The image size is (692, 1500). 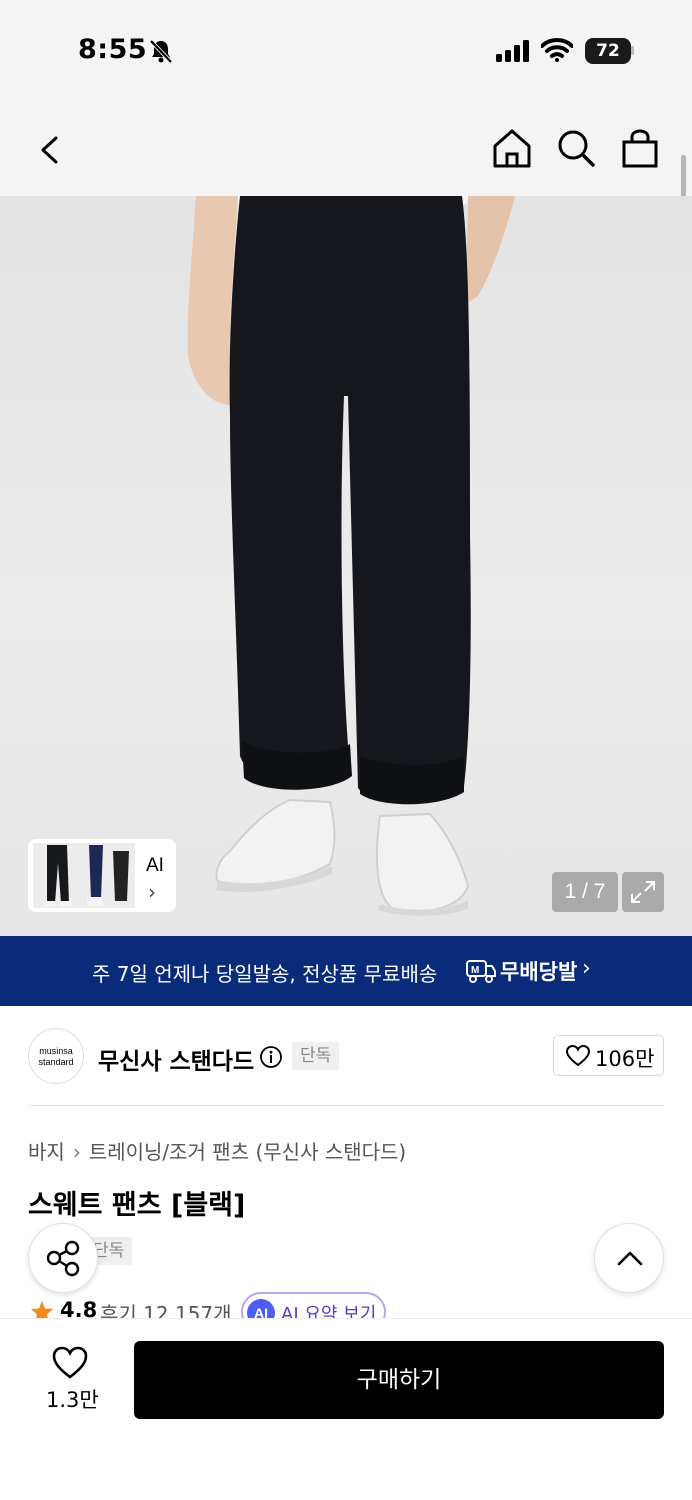 I want to click on banner-text: 주 7일 언제나 당일발송, 전상품 무료배송, so click(x=265, y=974).